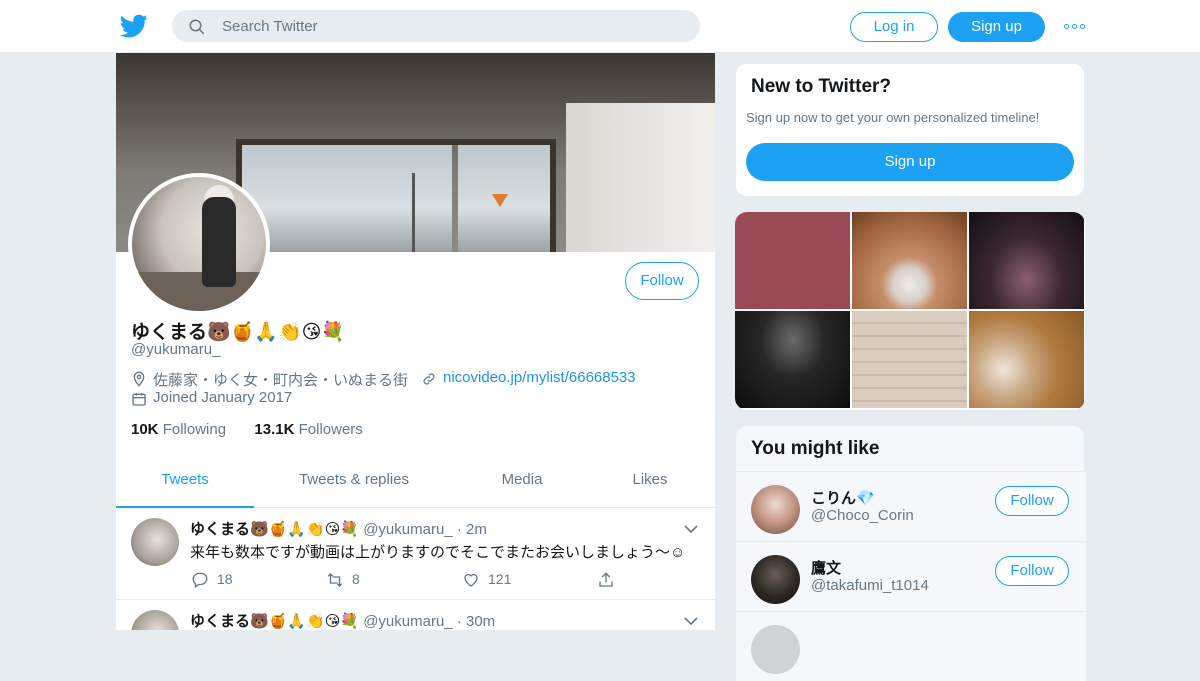  What do you see at coordinates (225, 579) in the screenshot?
I see `reply-count: 18` at bounding box center [225, 579].